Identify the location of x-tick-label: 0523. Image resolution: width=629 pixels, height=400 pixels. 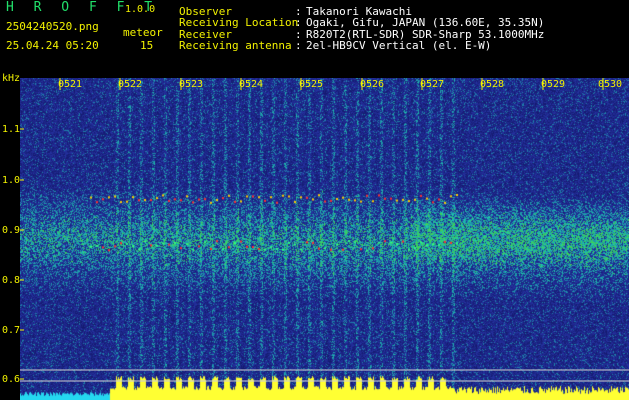
(191, 84).